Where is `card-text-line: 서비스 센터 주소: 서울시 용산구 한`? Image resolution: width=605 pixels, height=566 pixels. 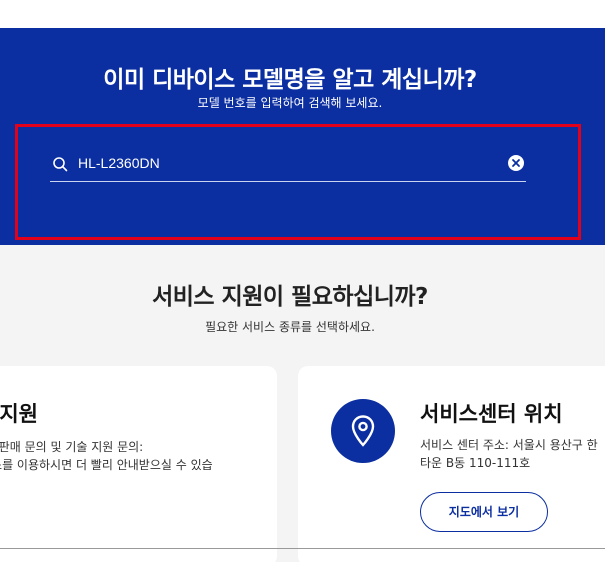 card-text-line: 서비스 센터 주소: 서울시 용산구 한 is located at coordinates (509, 445).